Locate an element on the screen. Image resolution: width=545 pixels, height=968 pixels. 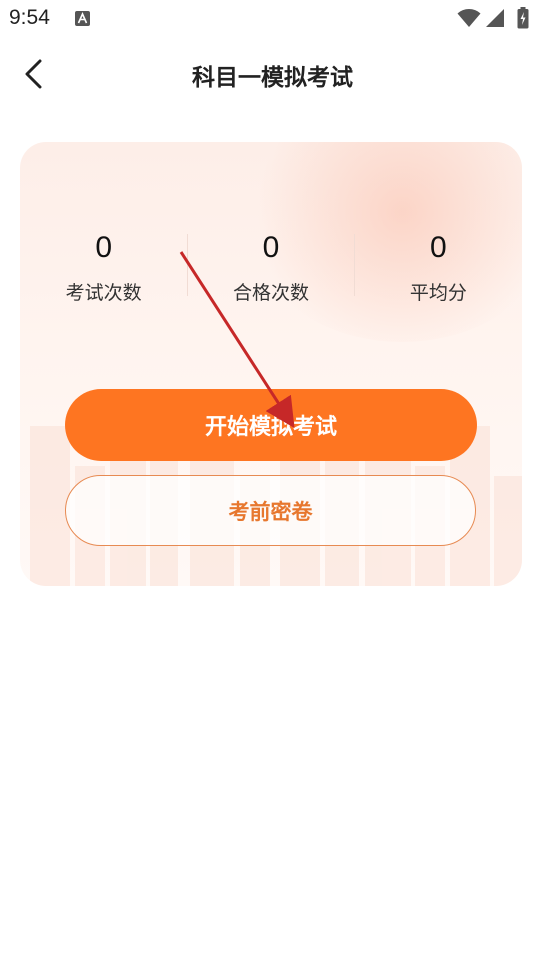
status-time: 9:54 is located at coordinates (29, 17).